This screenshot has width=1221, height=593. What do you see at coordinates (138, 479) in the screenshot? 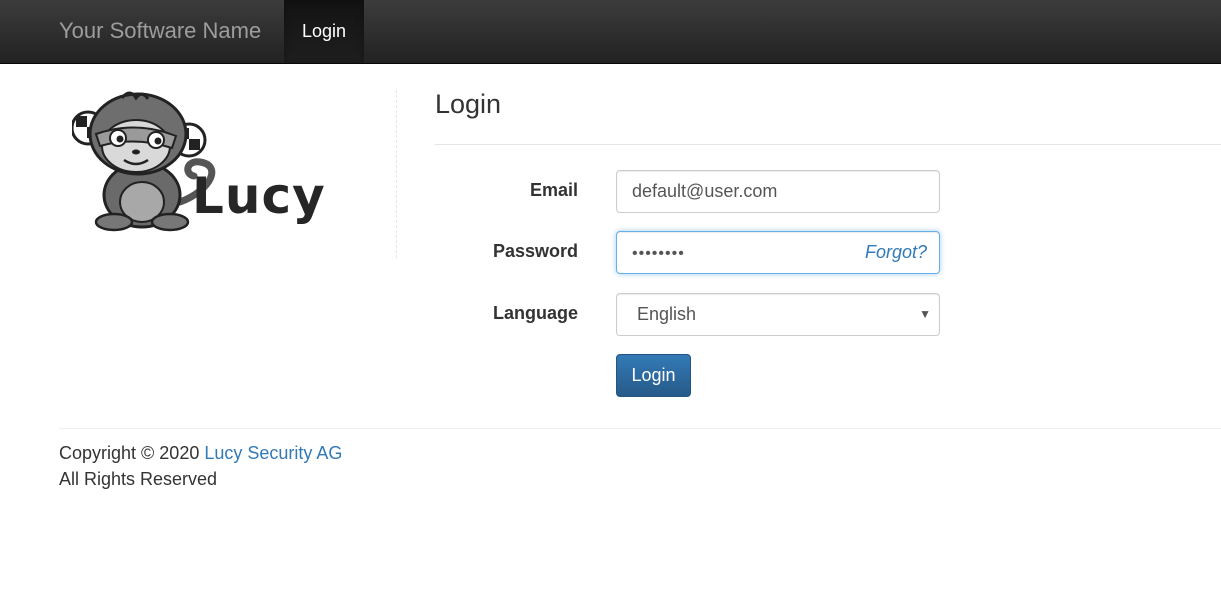
I see `footer-rights: All Rights Reserved` at bounding box center [138, 479].